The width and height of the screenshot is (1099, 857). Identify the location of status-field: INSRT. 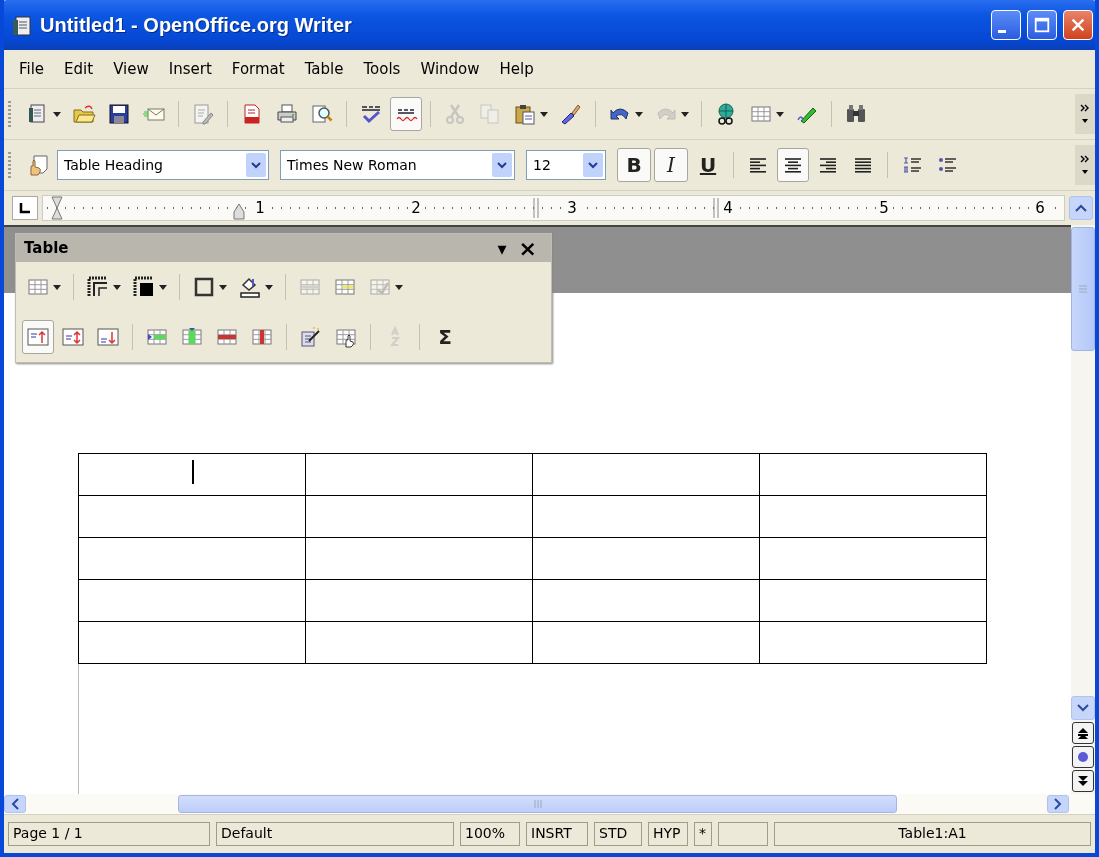
(557, 834).